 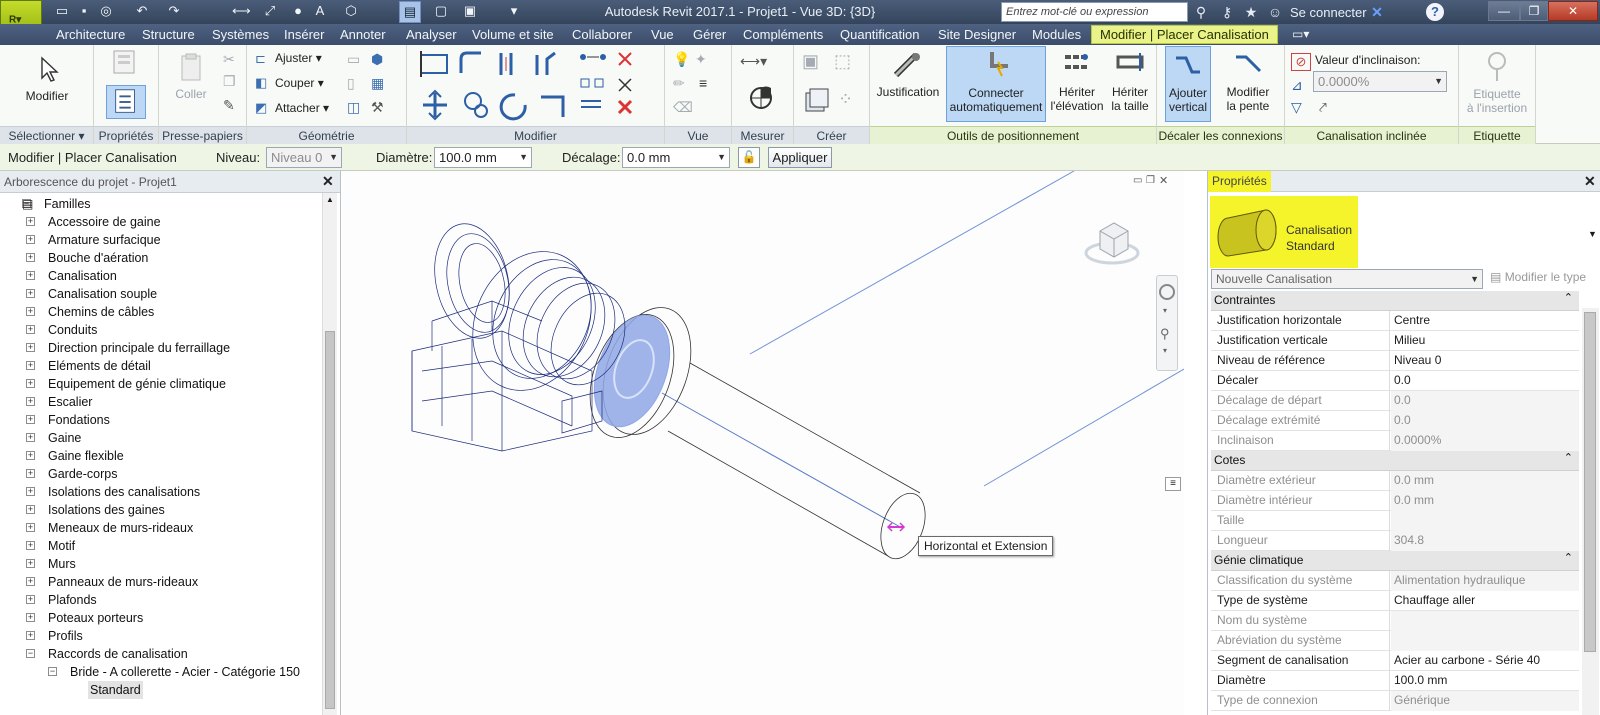 What do you see at coordinates (1534, 11) in the screenshot?
I see `maximize-button: ❐` at bounding box center [1534, 11].